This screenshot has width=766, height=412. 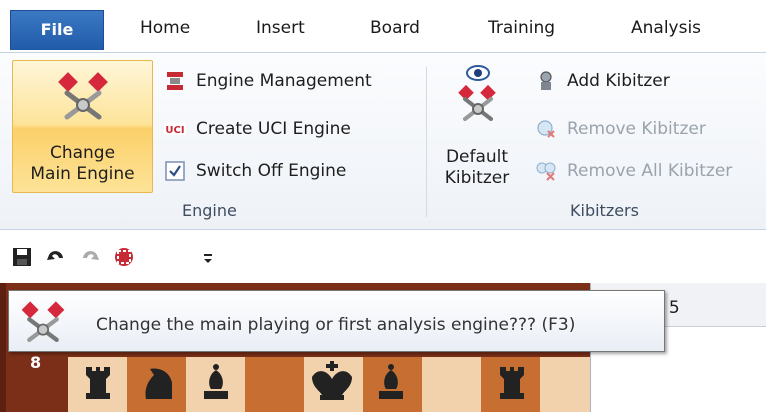 What do you see at coordinates (124, 257) in the screenshot?
I see `engine-icon` at bounding box center [124, 257].